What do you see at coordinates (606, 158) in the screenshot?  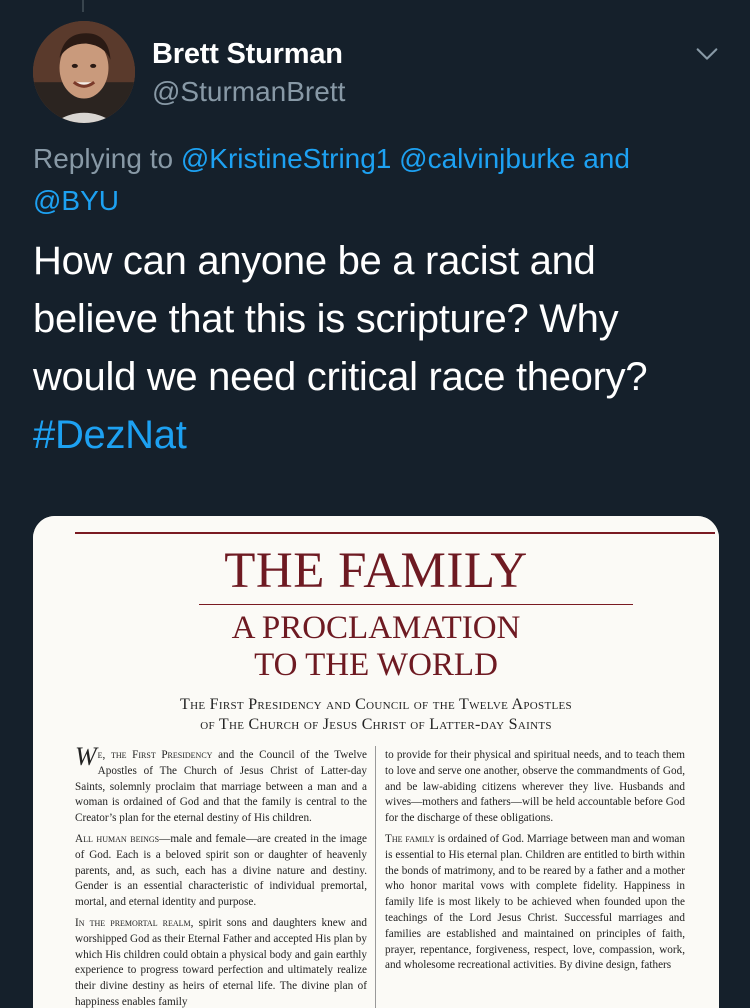 I see `mention-conjunction: and` at bounding box center [606, 158].